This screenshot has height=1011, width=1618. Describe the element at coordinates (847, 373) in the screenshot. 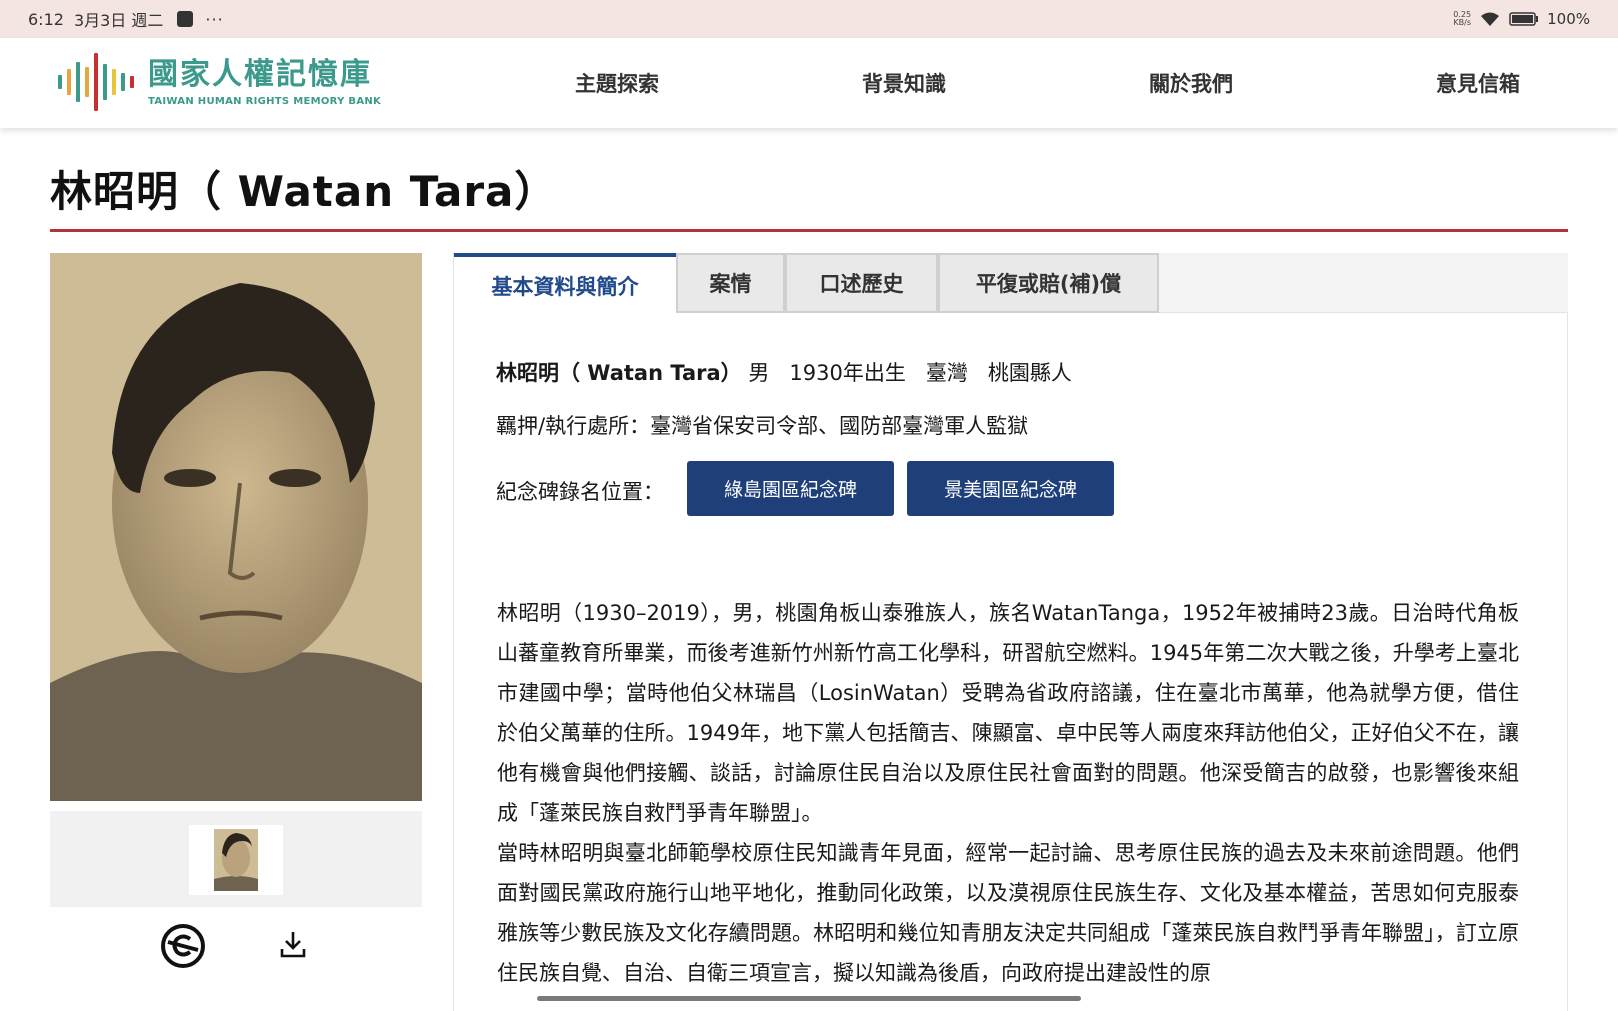

I see `profile-born: 1930年出生` at that location.